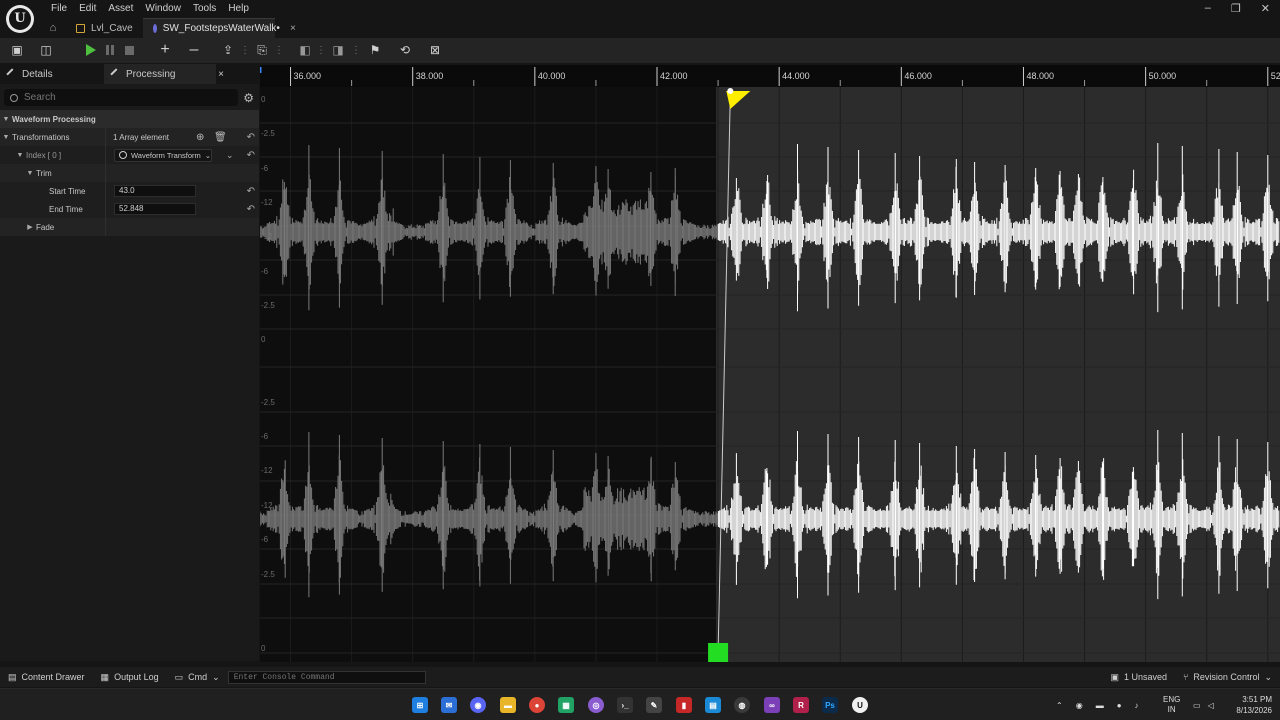 The image size is (1280, 720). What do you see at coordinates (1227, 677) in the screenshot?
I see `revision-control-button: ⑂ Revision Control ⌄` at bounding box center [1227, 677].